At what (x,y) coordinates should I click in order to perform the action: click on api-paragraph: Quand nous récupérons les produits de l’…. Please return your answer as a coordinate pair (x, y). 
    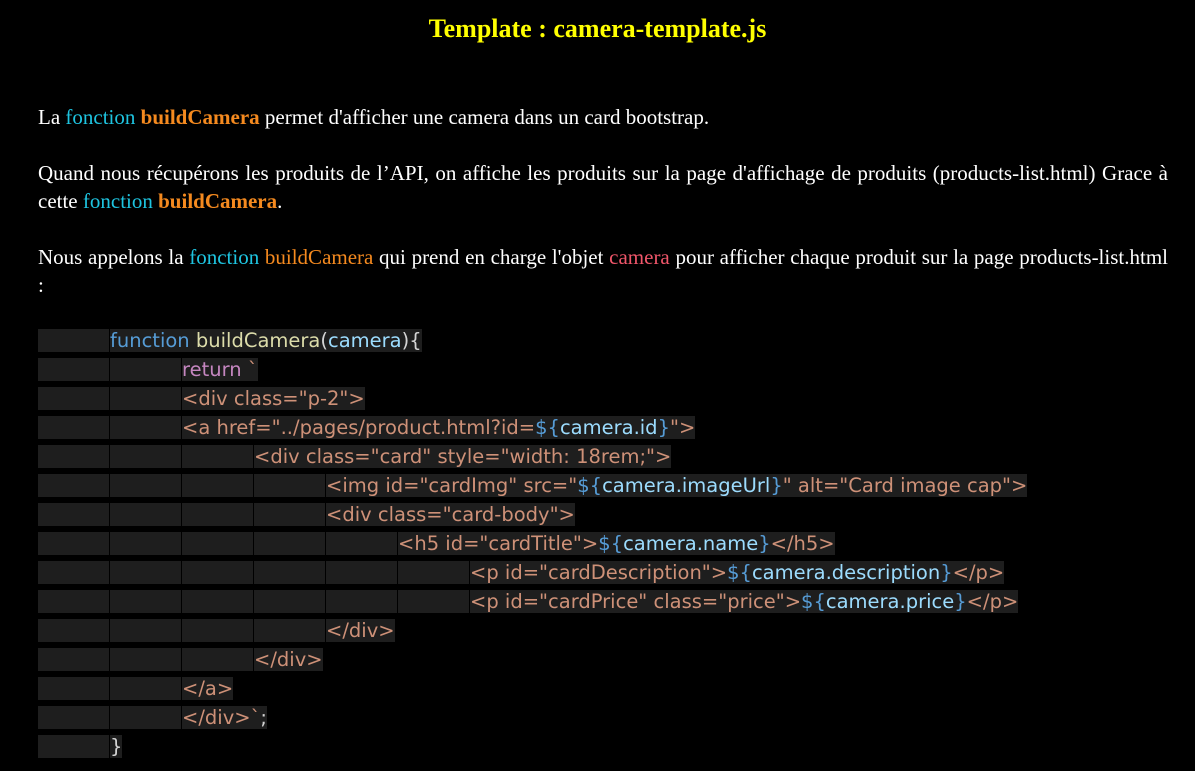
    Looking at the image, I should click on (603, 187).